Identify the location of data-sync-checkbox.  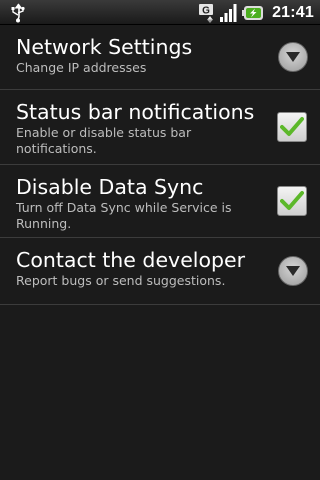
(292, 201).